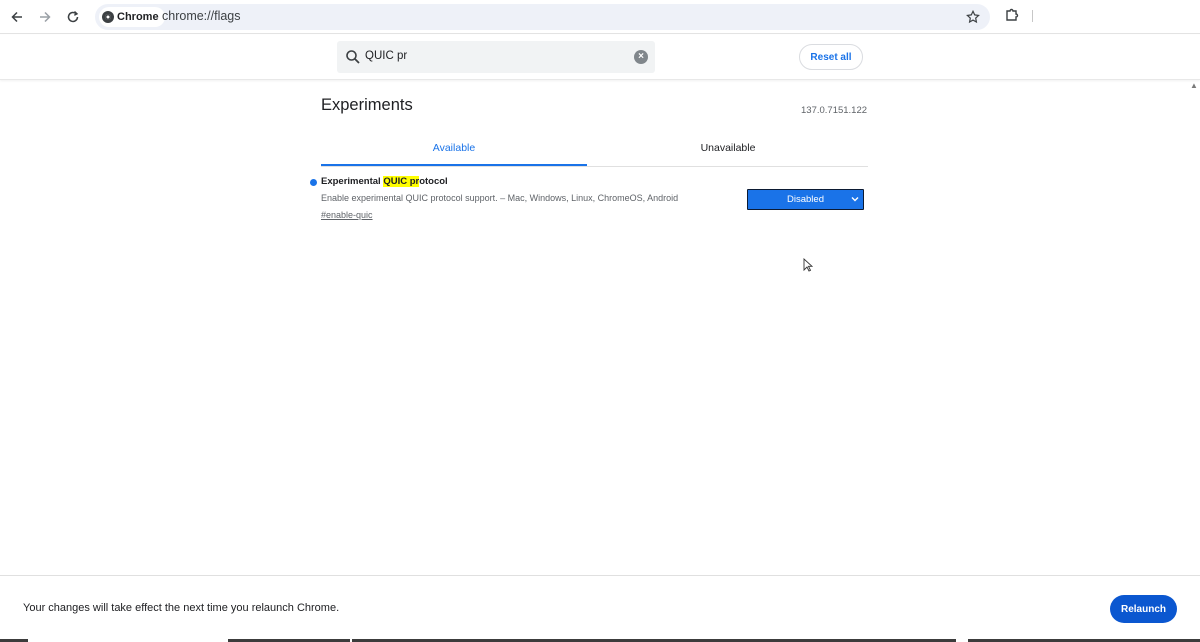 Image resolution: width=1200 pixels, height=642 pixels. What do you see at coordinates (347, 215) in the screenshot?
I see `flag-permalink: #enable-quic` at bounding box center [347, 215].